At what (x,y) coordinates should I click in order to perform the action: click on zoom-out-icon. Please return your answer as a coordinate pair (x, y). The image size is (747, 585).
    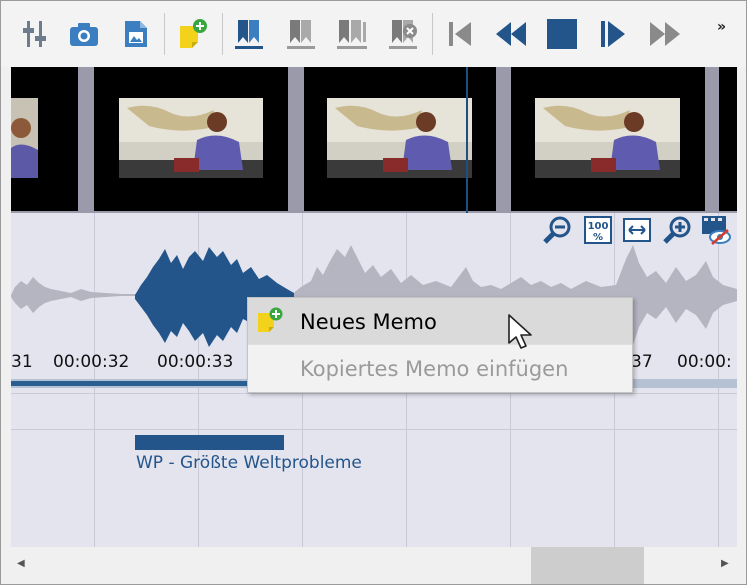
    Looking at the image, I should click on (557, 230).